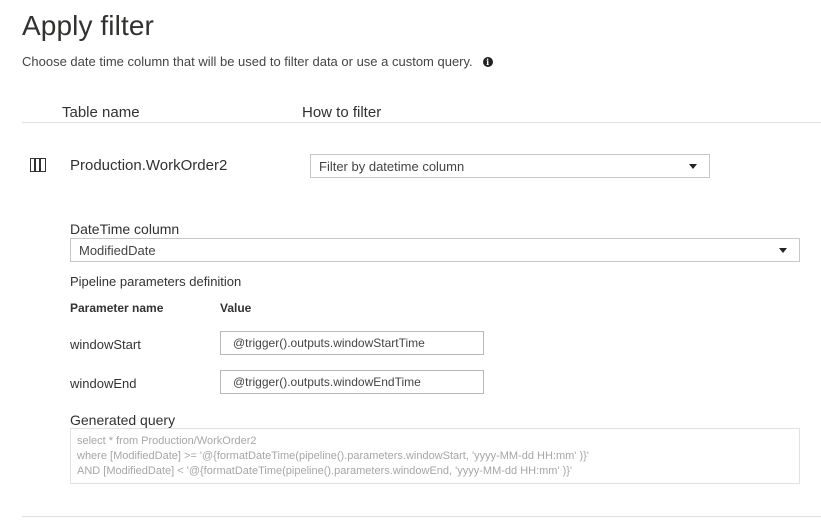 The width and height of the screenshot is (821, 530). I want to click on generated-query-label: Generated query, so click(123, 420).